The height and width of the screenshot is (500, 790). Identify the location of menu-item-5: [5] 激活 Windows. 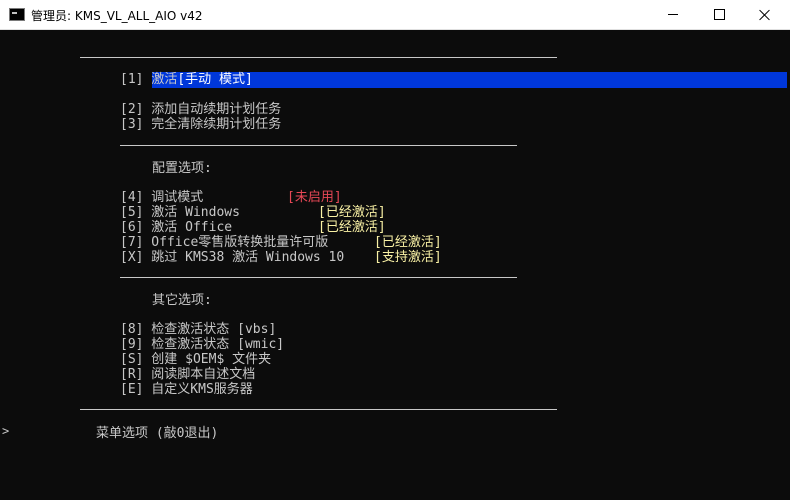
(180, 212).